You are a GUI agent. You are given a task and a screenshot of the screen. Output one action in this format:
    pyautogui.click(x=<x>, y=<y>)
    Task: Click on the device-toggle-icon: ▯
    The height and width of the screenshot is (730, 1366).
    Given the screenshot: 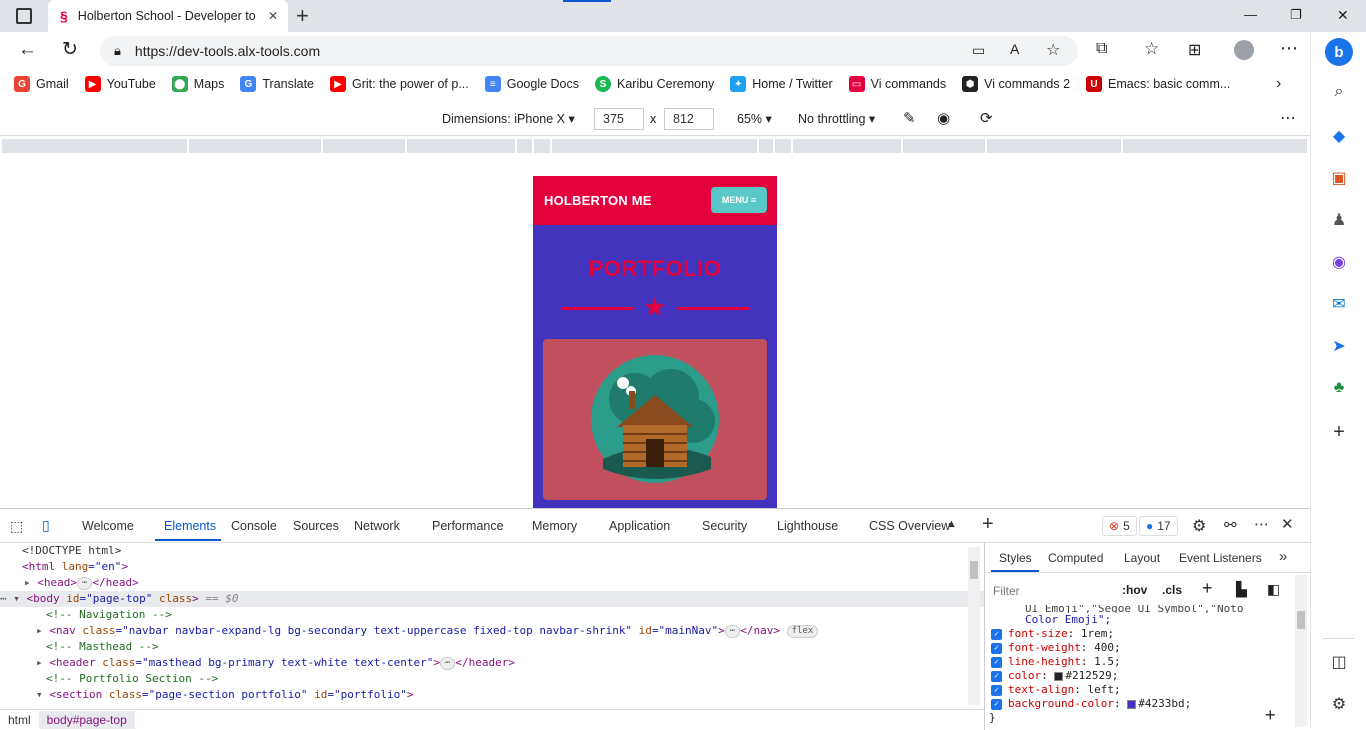 What is the action you would take?
    pyautogui.click(x=46, y=525)
    